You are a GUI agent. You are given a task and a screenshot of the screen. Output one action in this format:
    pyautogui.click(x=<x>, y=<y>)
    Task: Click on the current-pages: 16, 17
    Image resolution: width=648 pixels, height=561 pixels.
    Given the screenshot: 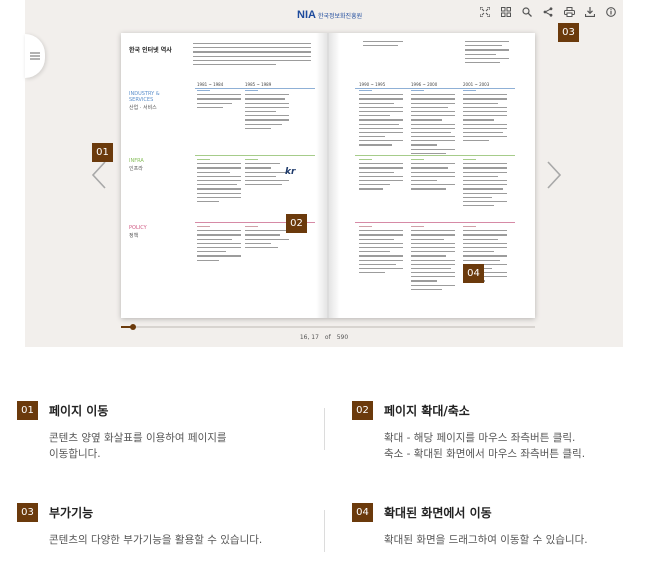 What is the action you would take?
    pyautogui.click(x=309, y=337)
    